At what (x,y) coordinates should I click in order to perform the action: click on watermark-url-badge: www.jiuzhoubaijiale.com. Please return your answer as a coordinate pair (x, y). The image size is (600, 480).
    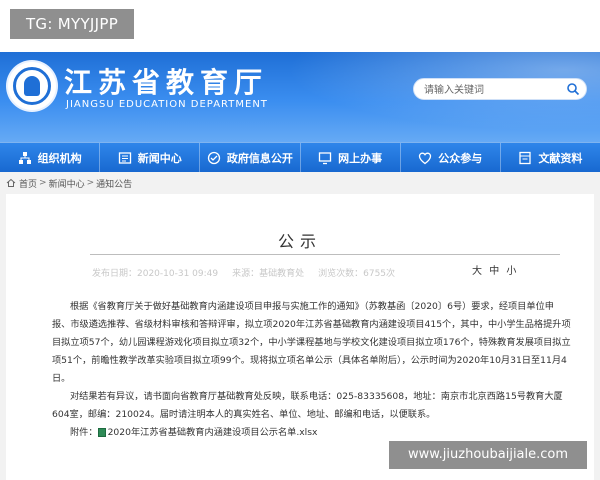
    Looking at the image, I should click on (488, 455).